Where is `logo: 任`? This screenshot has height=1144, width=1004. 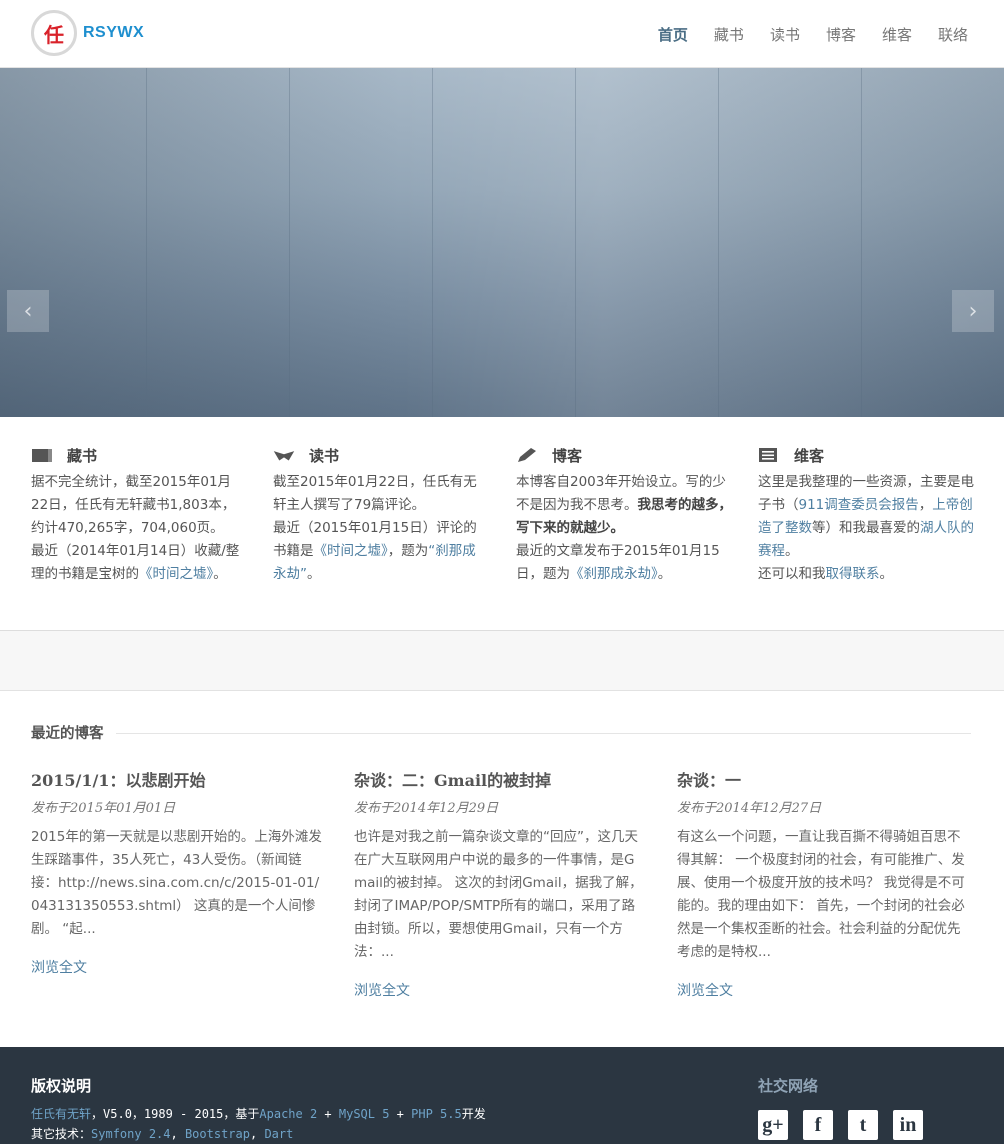 logo: 任 is located at coordinates (54, 33).